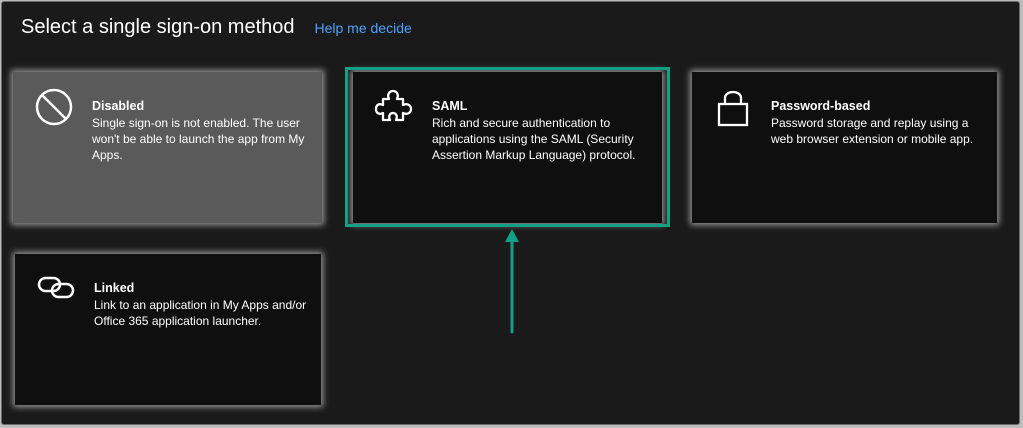  What do you see at coordinates (363, 28) in the screenshot?
I see `help-me-decide-link: Help me decide` at bounding box center [363, 28].